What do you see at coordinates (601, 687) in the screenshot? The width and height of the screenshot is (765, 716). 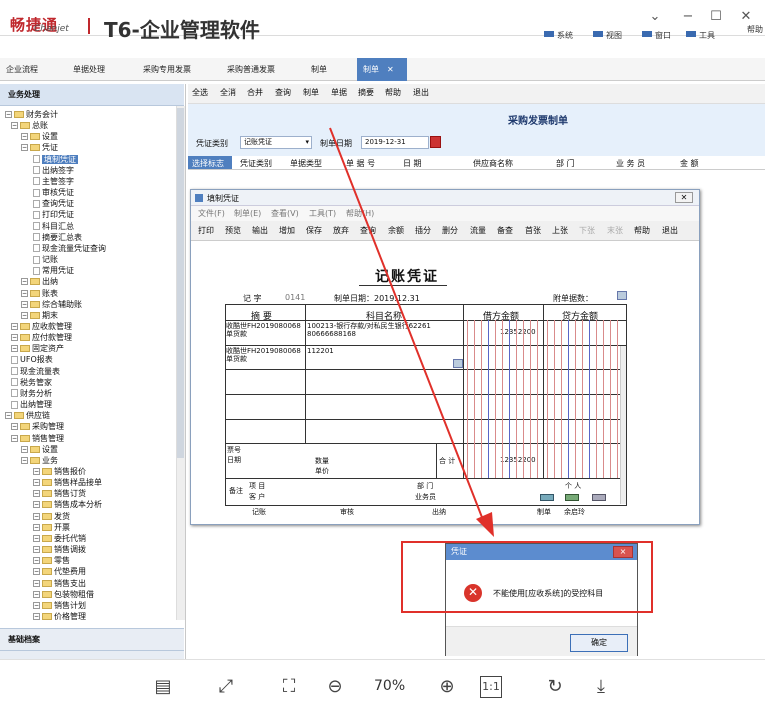 I see `download-icon: ⤓` at bounding box center [601, 687].